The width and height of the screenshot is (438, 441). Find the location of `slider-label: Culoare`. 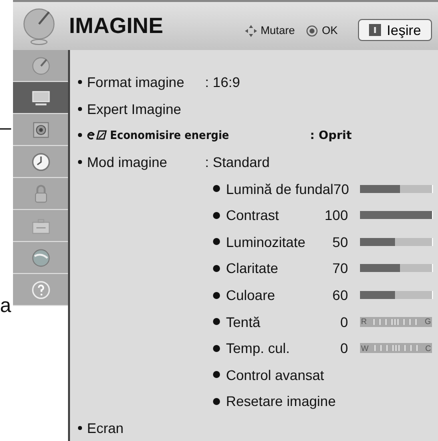

slider-label: Culoare is located at coordinates (251, 295).